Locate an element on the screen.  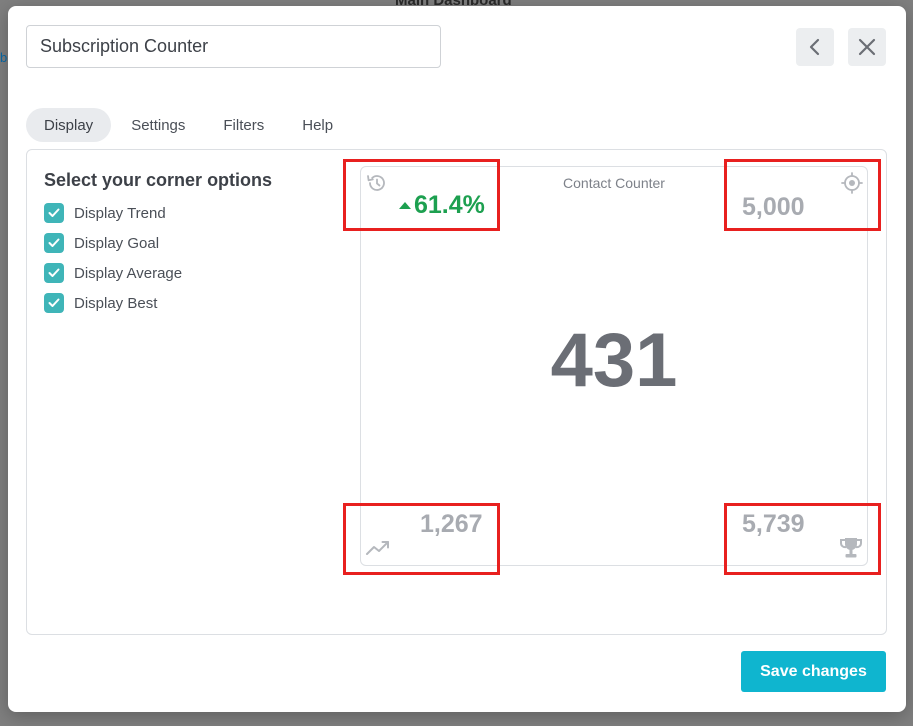
highlight-best-corner is located at coordinates (802, 539).